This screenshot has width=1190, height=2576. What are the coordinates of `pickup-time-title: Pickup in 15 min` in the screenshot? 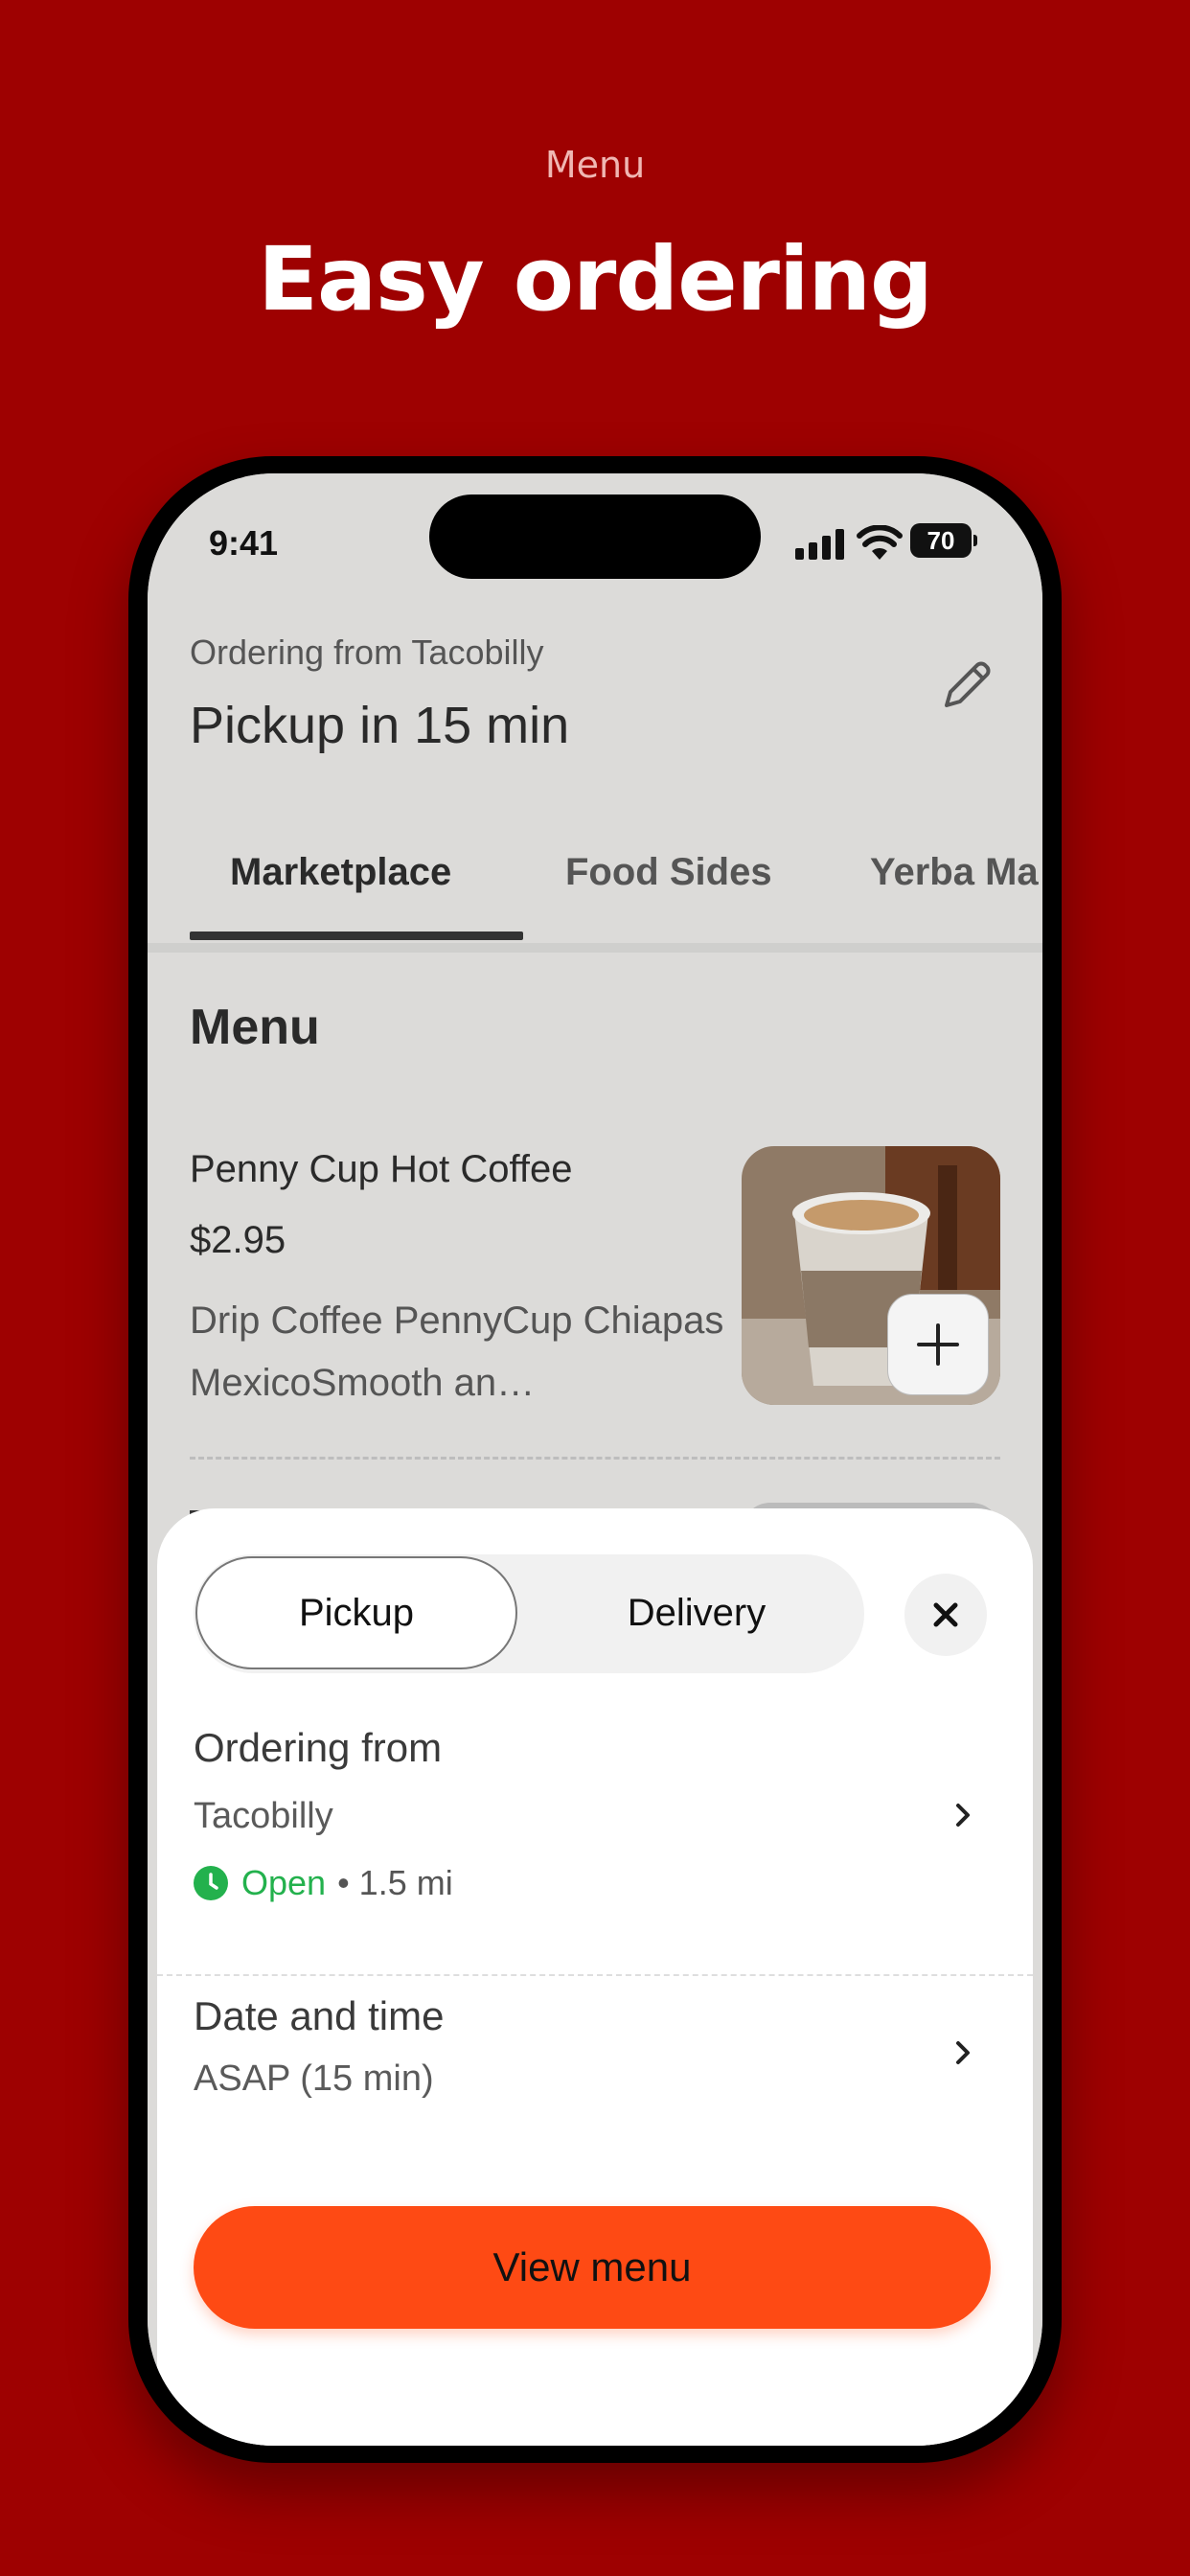 It's located at (380, 725).